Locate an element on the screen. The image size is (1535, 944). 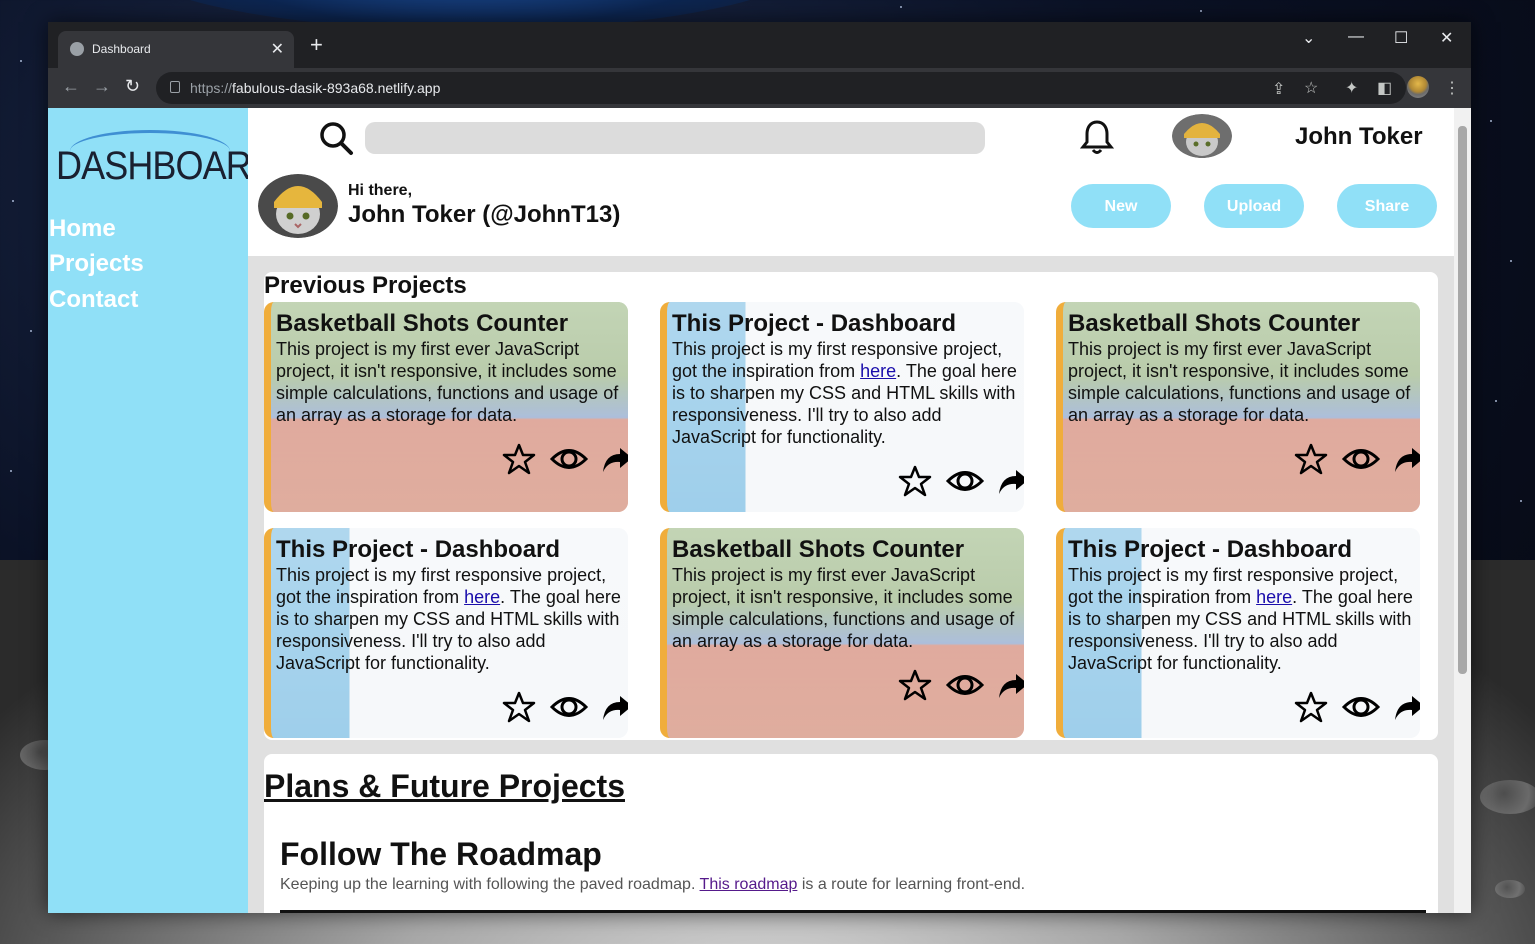
sidebar: DASHBOARD® Home Projects Contact is located at coordinates (165, 510).